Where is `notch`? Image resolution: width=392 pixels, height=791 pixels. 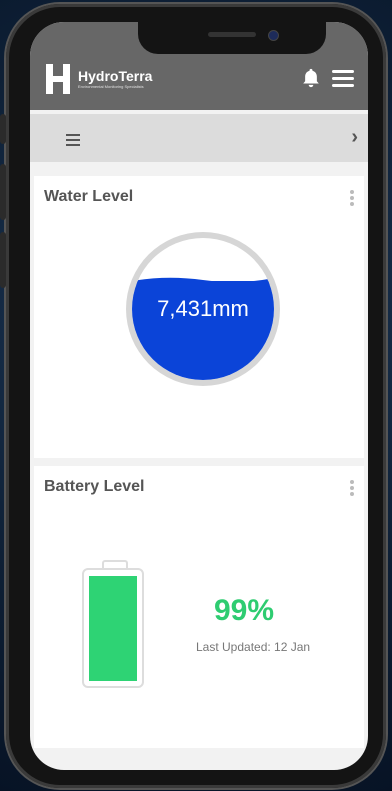
notch is located at coordinates (232, 38).